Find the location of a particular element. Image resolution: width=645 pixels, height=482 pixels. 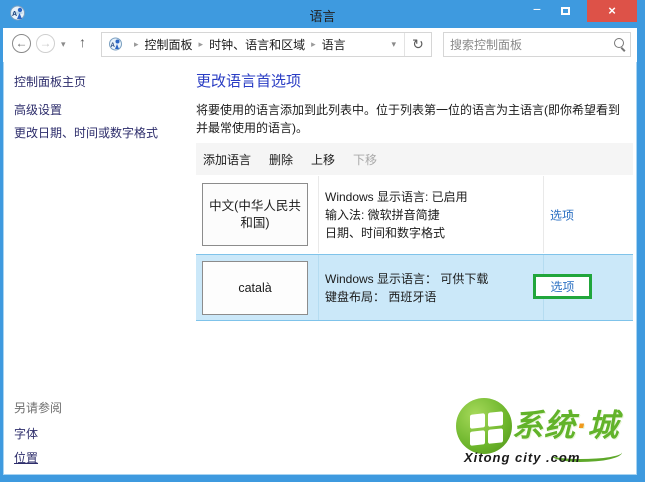

refresh-button: ↻ is located at coordinates (418, 44).